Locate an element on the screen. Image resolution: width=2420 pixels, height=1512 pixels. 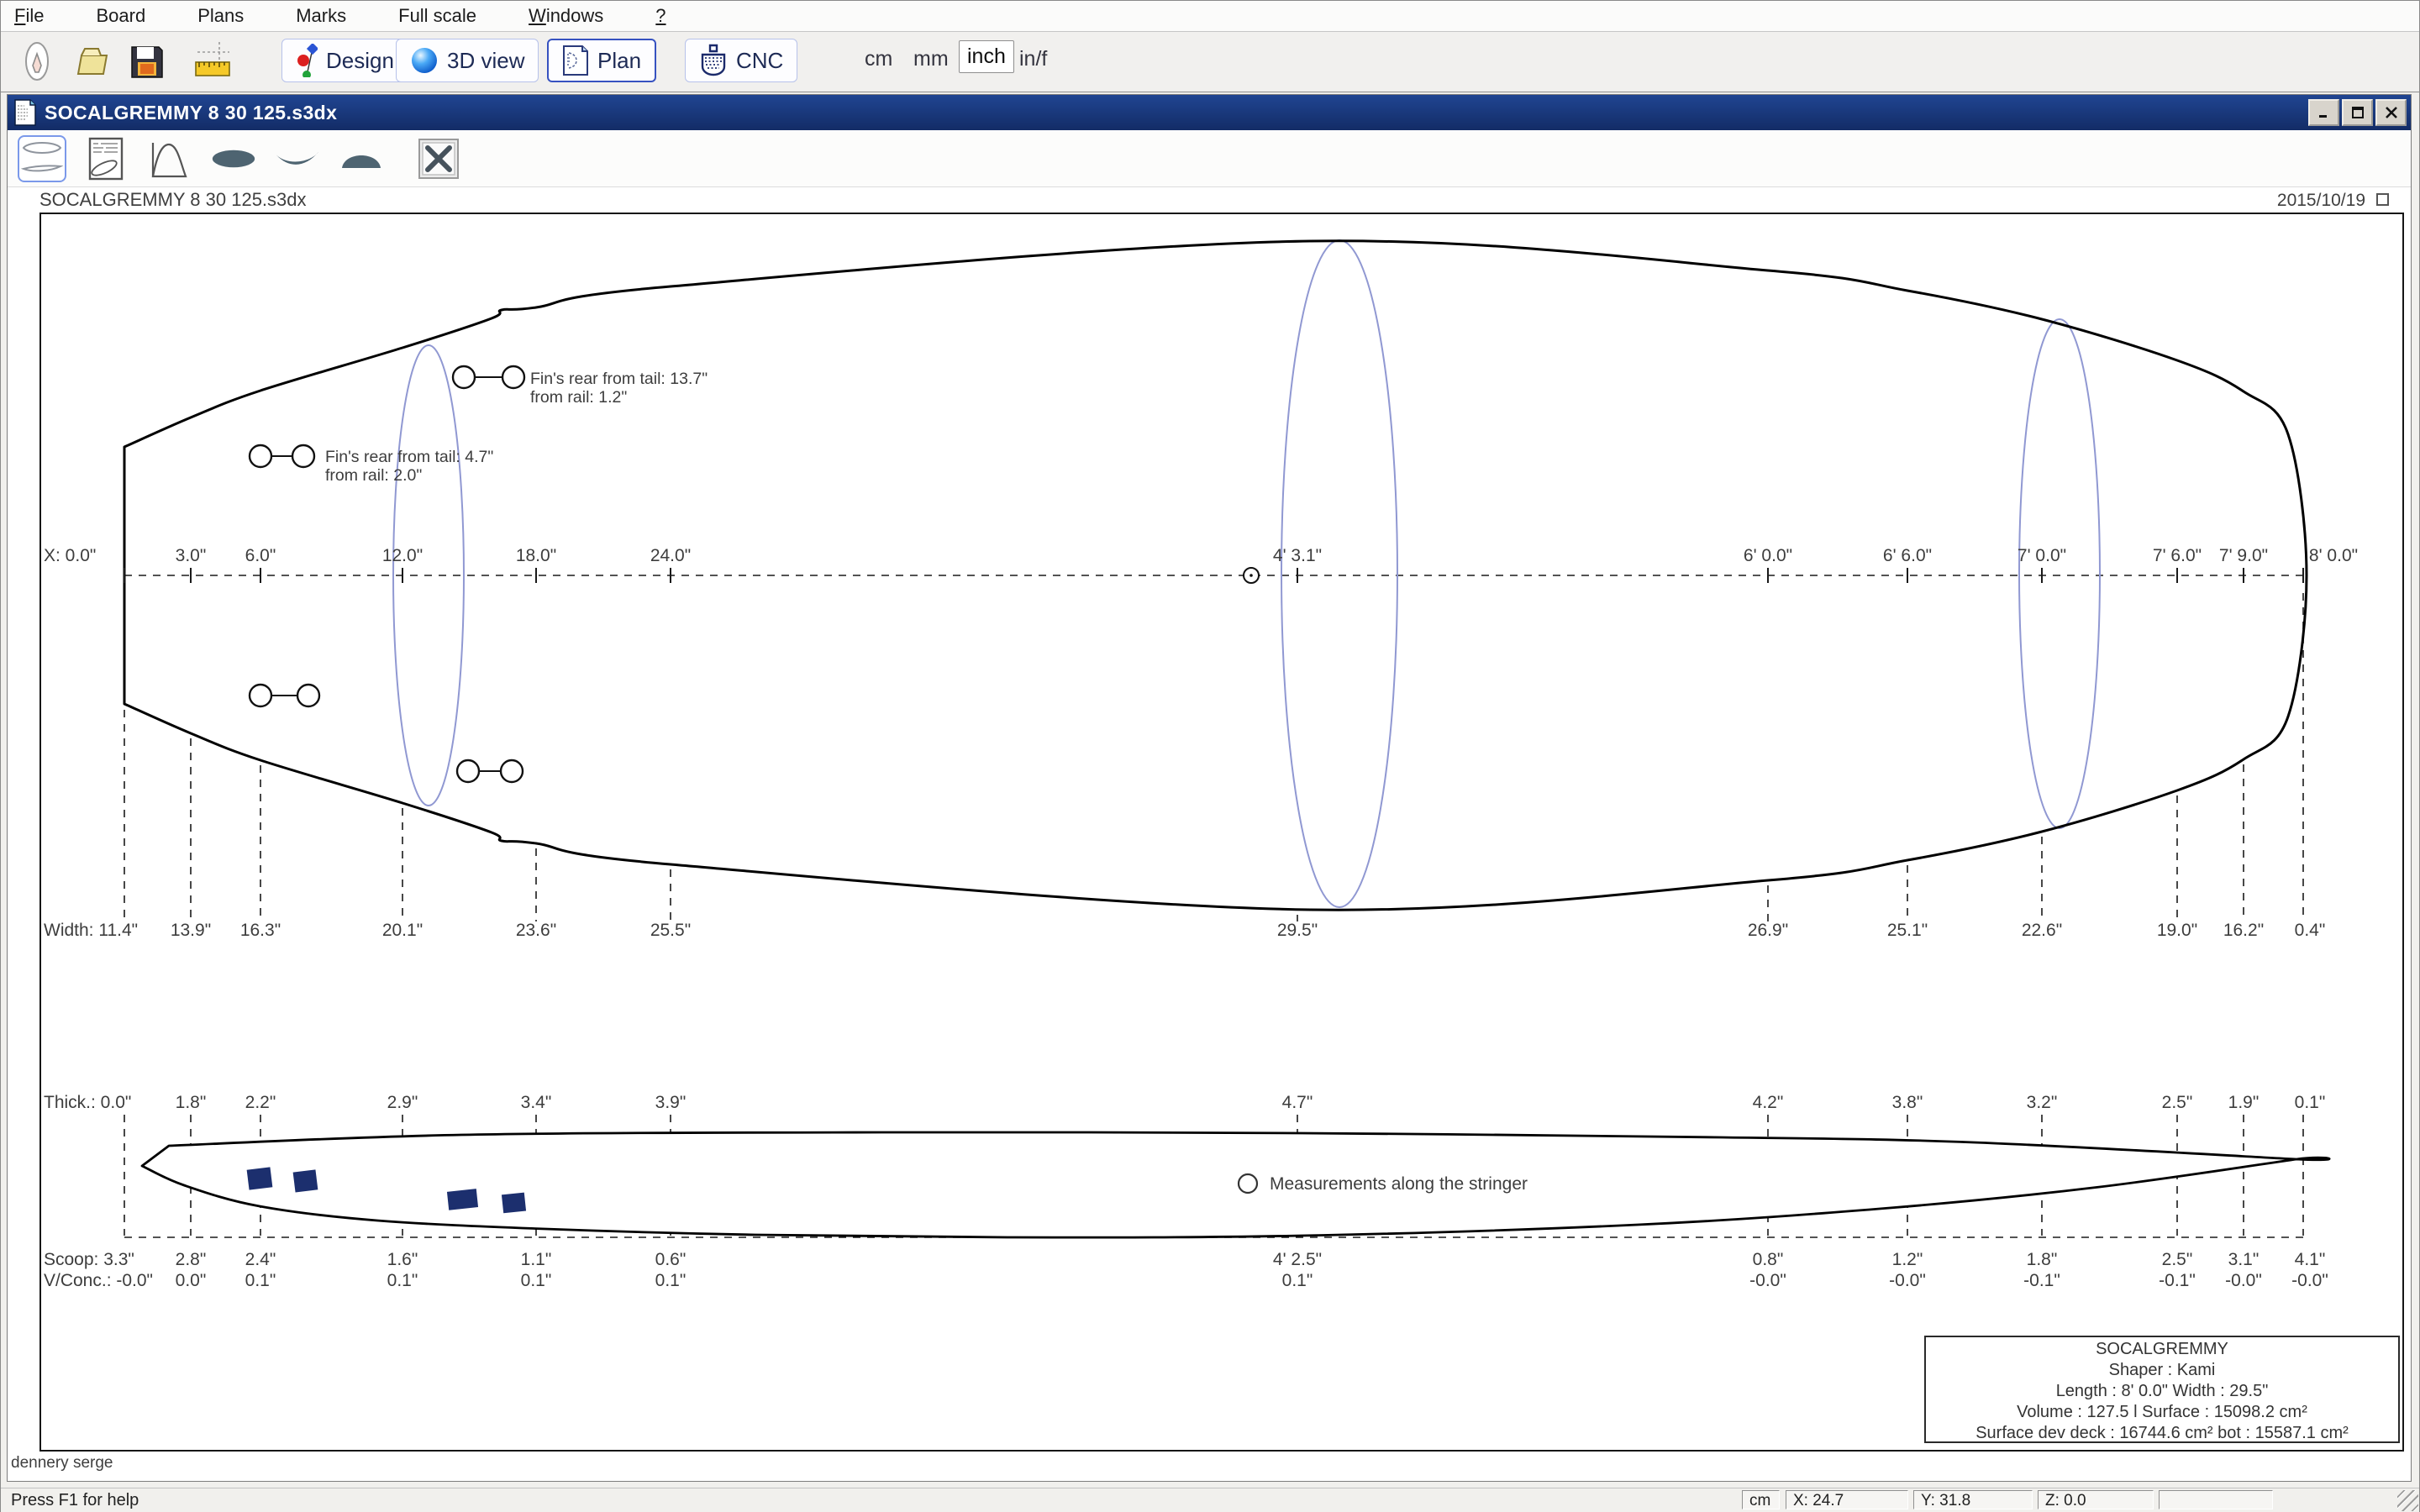
sheet-filename: SOCALGREMMY 8 30 125.s3dx is located at coordinates (173, 199).